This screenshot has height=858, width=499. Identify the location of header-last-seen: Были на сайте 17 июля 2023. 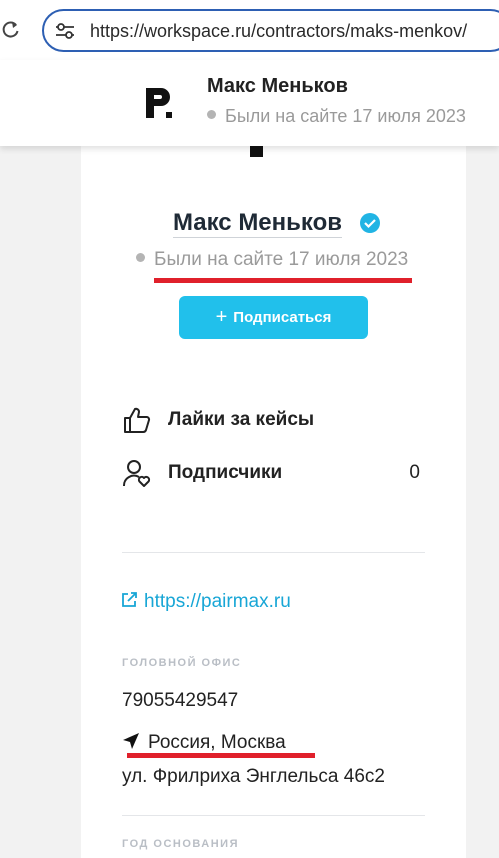
(336, 116).